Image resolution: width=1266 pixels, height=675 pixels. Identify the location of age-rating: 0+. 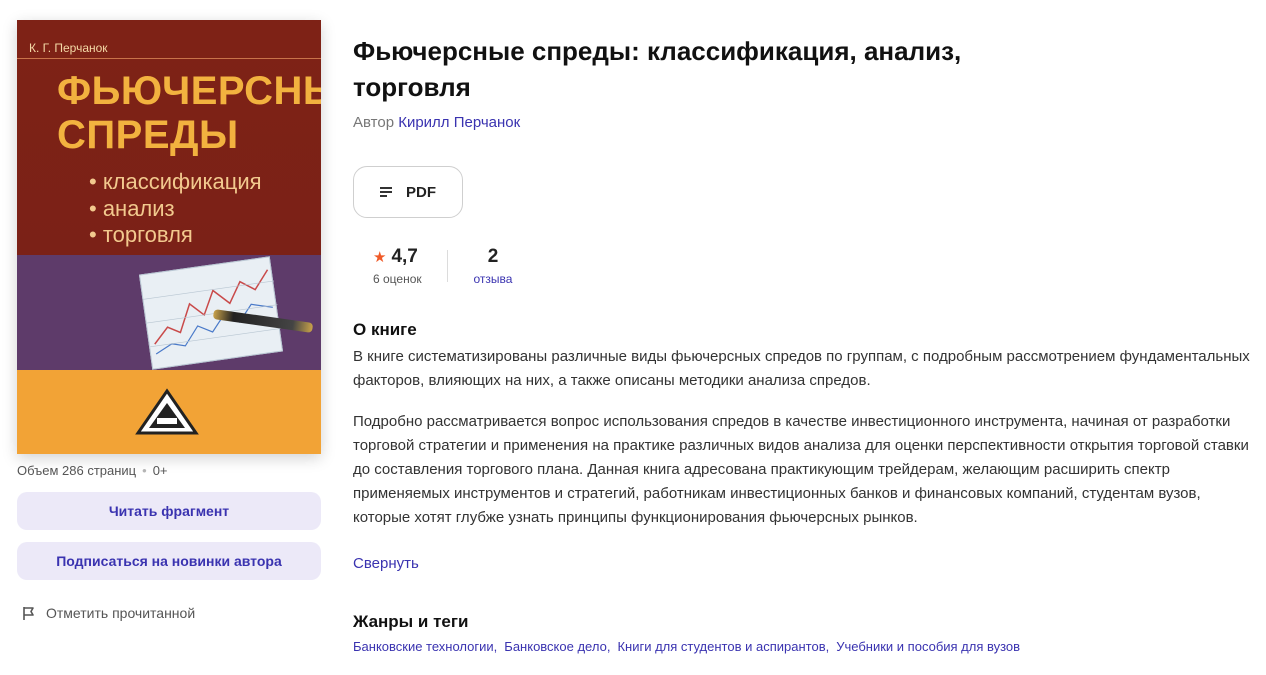
(160, 470).